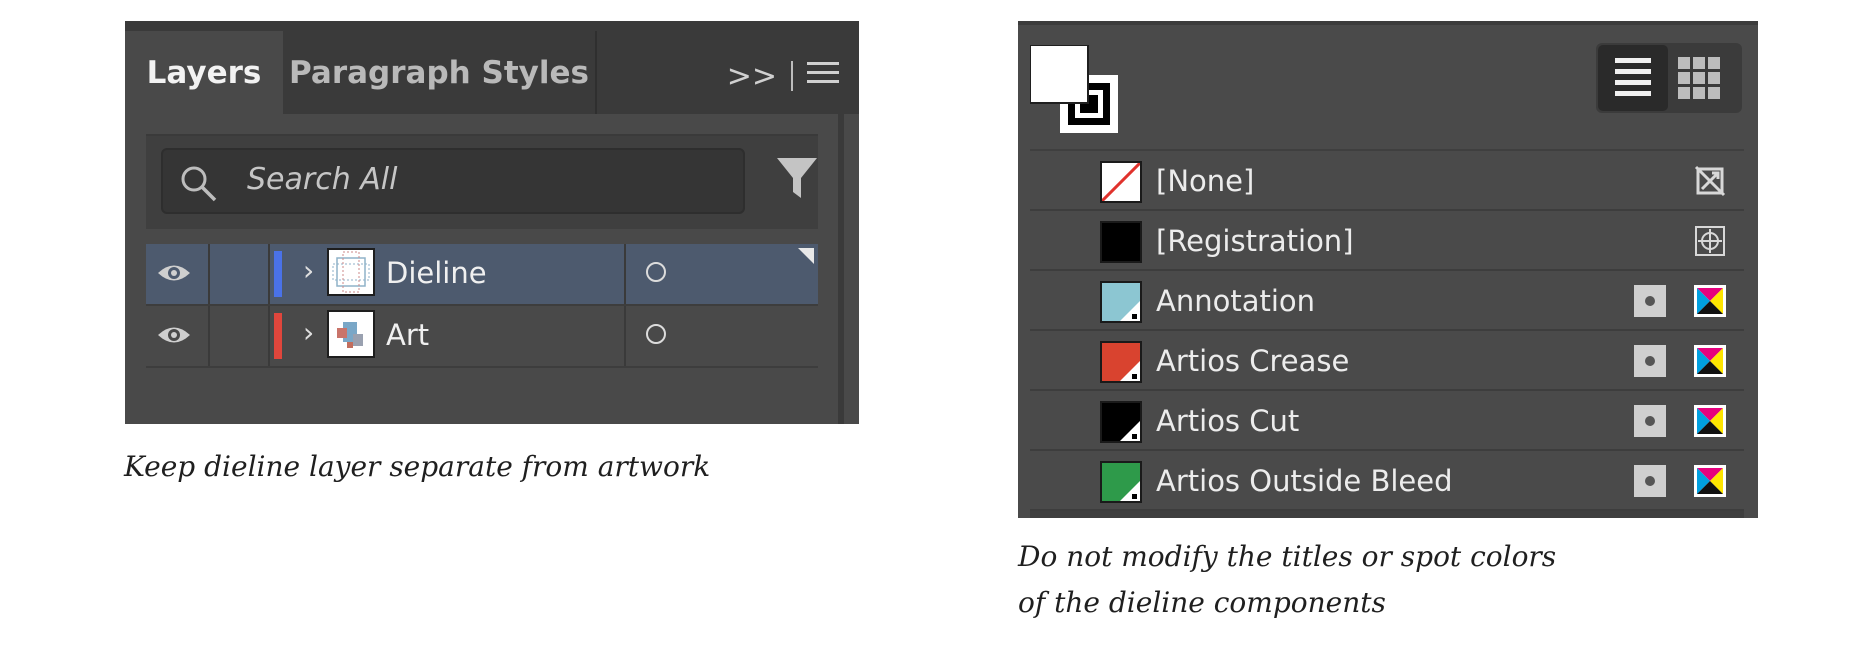 This screenshot has width=1875, height=652. What do you see at coordinates (1202, 602) in the screenshot?
I see `caption-right-line-2: of the dieline components` at bounding box center [1202, 602].